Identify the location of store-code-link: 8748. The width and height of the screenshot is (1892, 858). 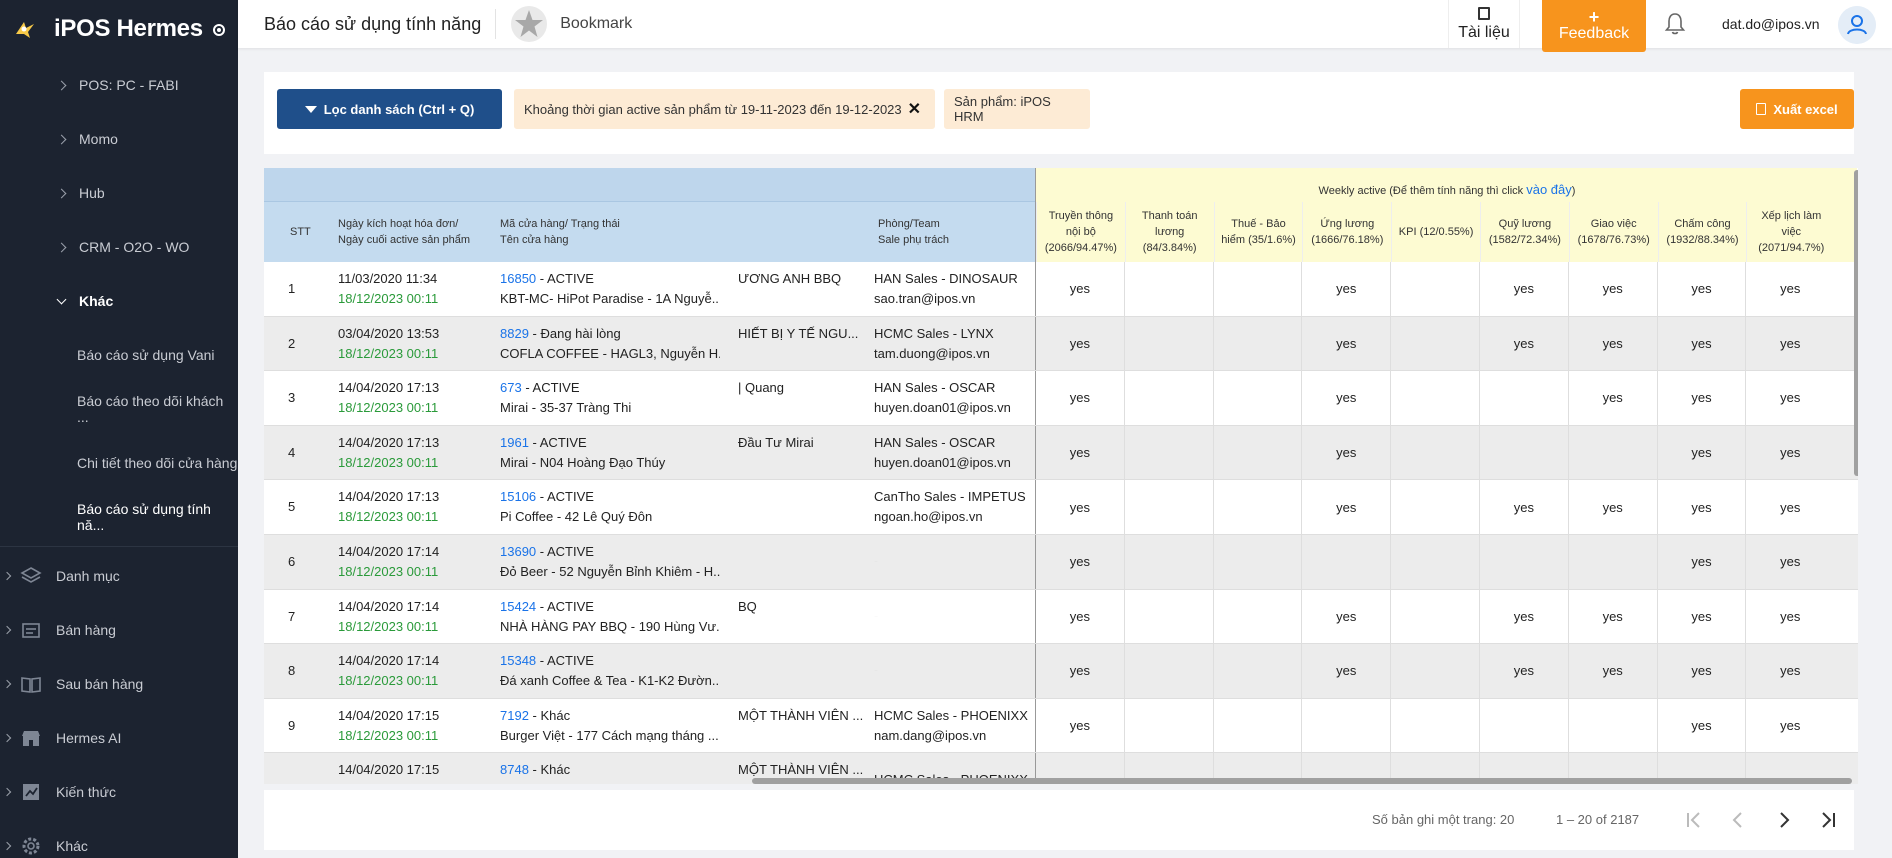
(514, 769).